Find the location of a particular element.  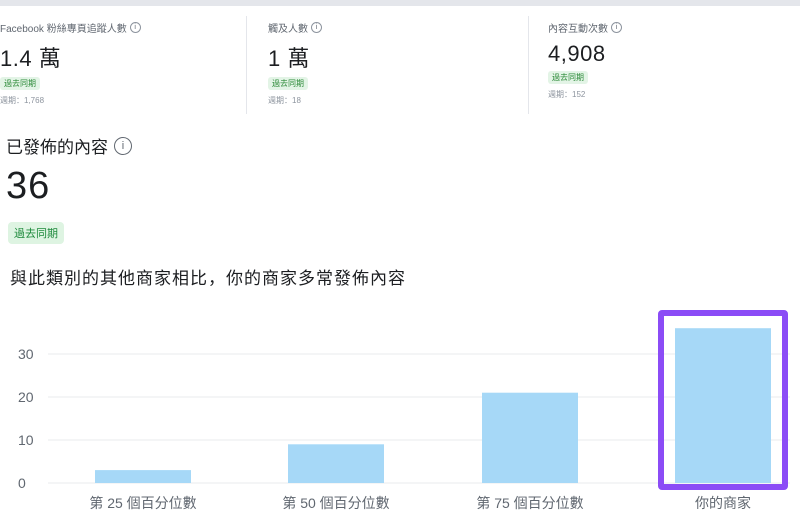

y-tick-label: 20 is located at coordinates (26, 397).